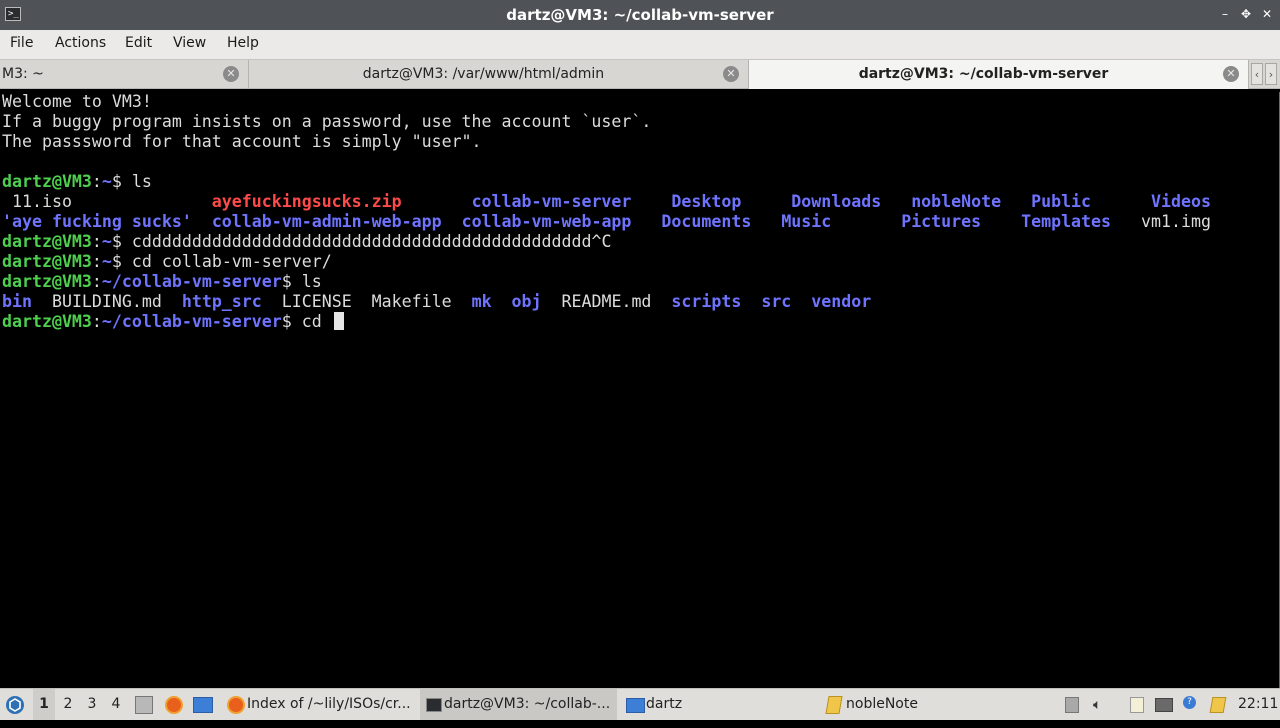 The height and width of the screenshot is (728, 1280). What do you see at coordinates (338, 321) in the screenshot?
I see `text-cursor` at bounding box center [338, 321].